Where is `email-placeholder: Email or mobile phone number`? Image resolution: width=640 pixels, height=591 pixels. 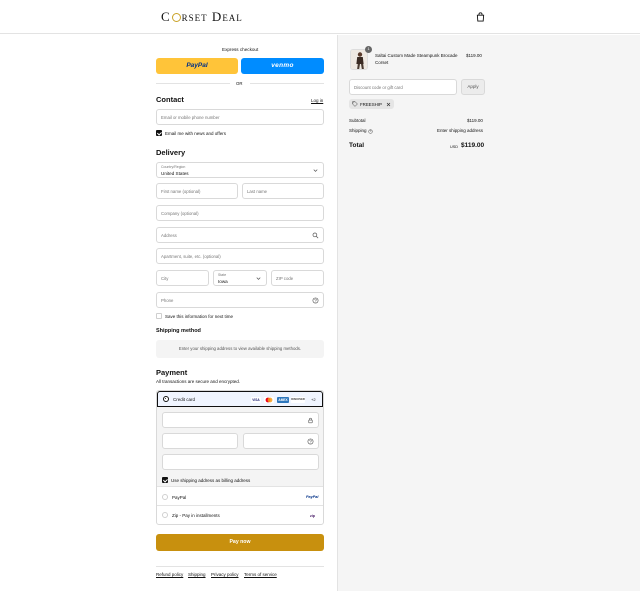
email-placeholder: Email or mobile phone number is located at coordinates (190, 117).